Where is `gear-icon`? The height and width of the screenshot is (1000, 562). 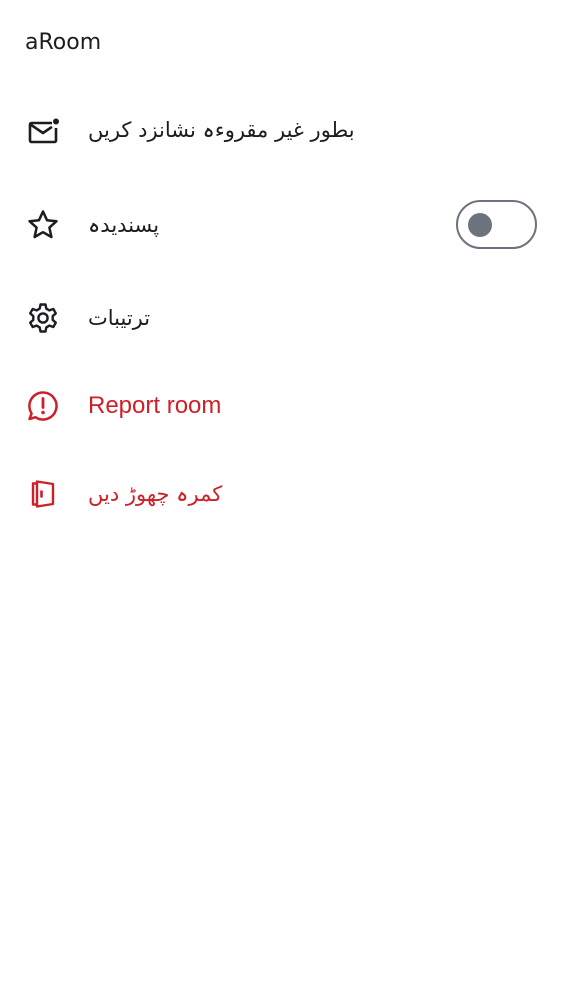 gear-icon is located at coordinates (43, 318).